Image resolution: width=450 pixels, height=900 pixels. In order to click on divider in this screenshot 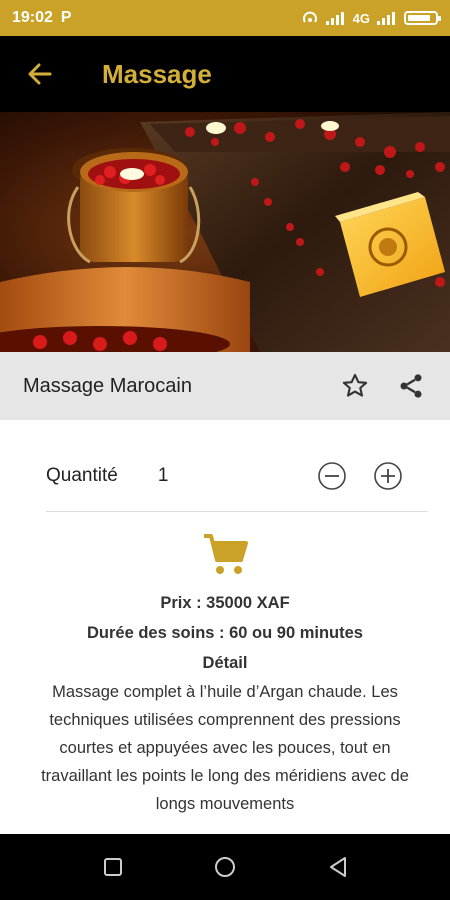, I will do `click(237, 511)`.